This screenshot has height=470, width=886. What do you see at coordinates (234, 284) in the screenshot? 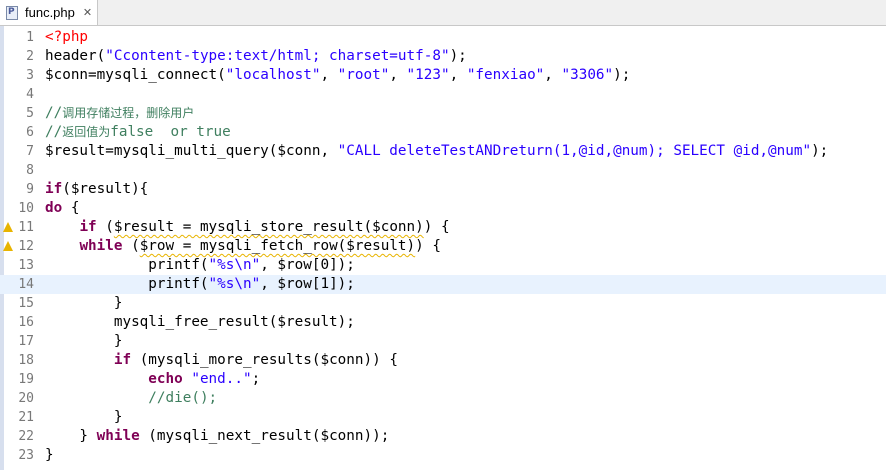
I see `code-token: "%s\n"` at bounding box center [234, 284].